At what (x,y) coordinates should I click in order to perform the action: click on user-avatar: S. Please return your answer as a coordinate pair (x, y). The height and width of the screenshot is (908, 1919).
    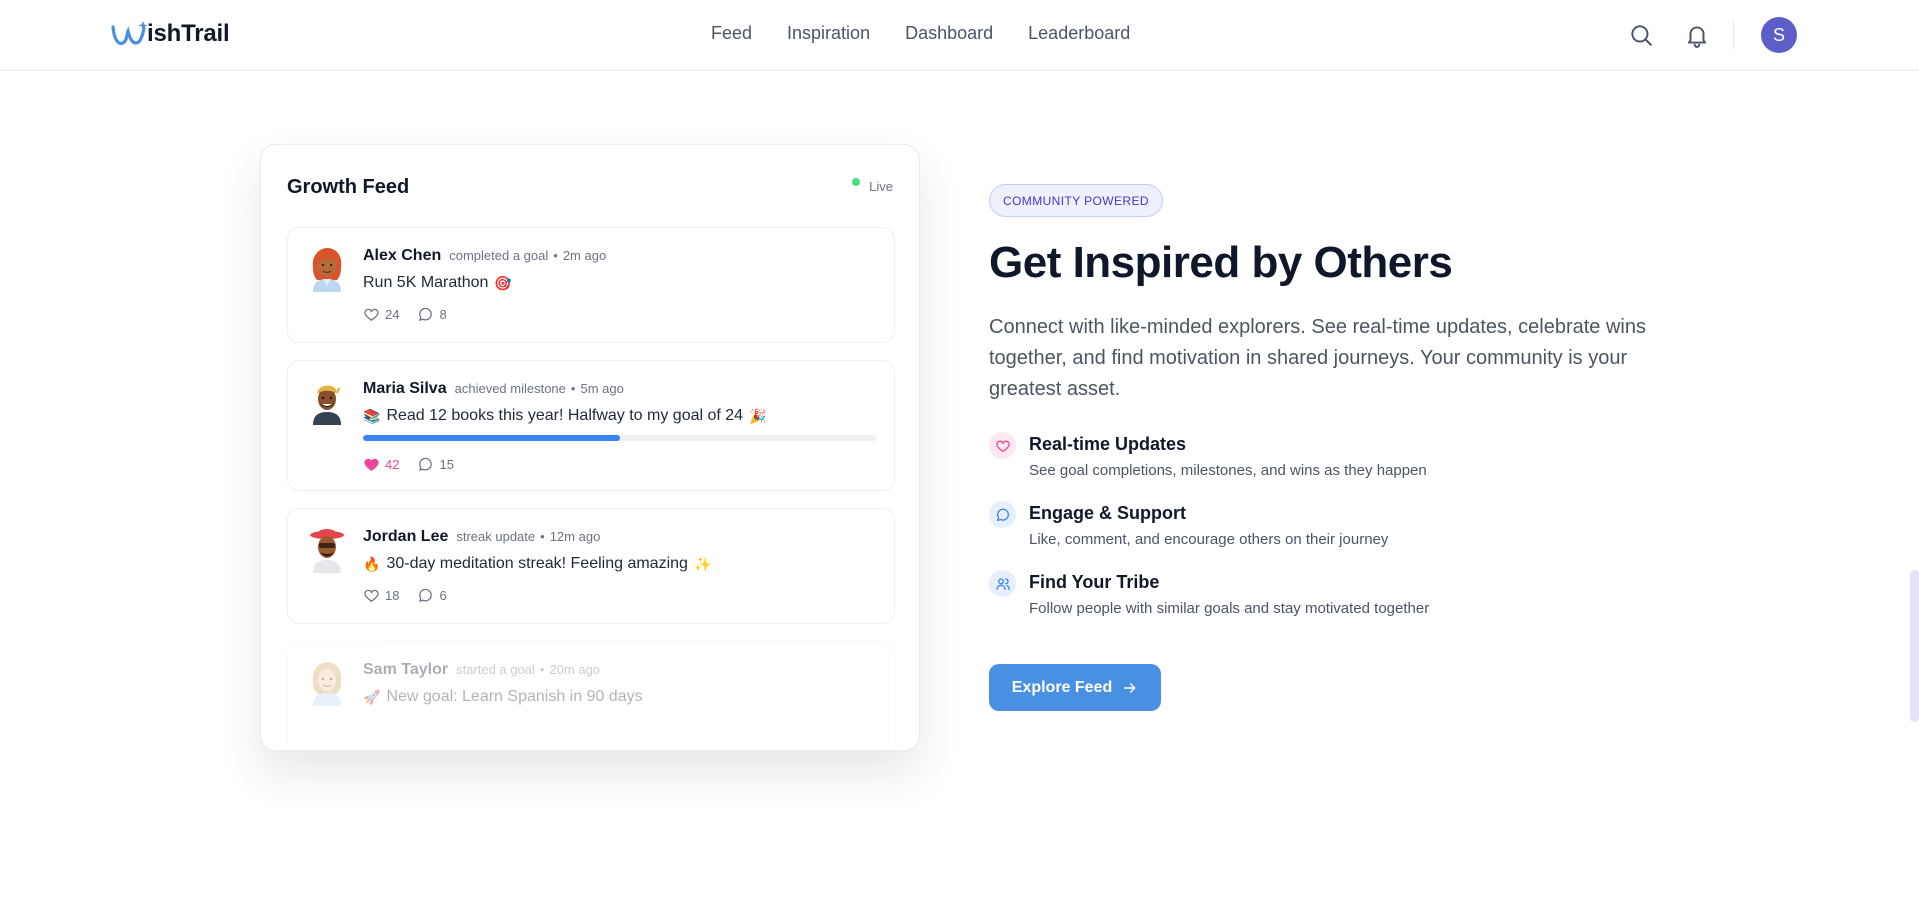
    Looking at the image, I should click on (1779, 35).